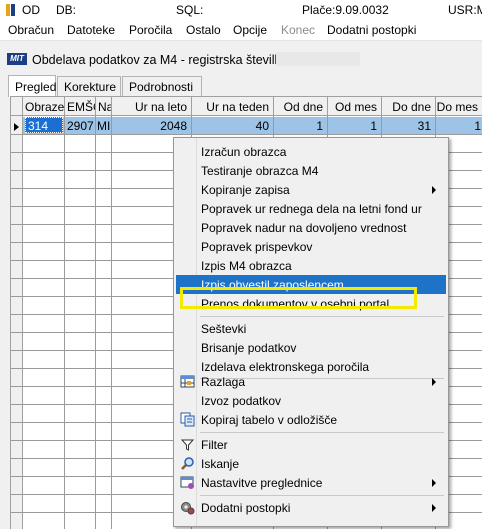 Image resolution: width=482 pixels, height=529 pixels. I want to click on title-sql: SQL:, so click(190, 10).